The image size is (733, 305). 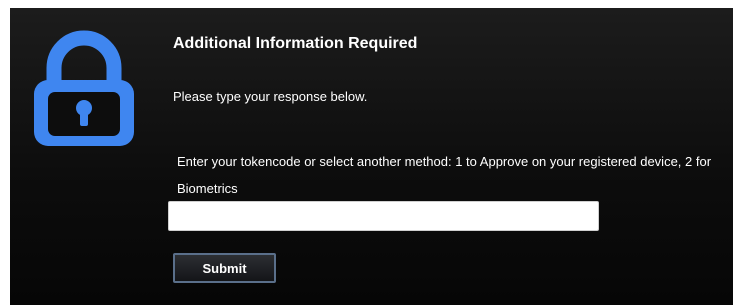 I want to click on lock-icon, so click(x=84, y=89).